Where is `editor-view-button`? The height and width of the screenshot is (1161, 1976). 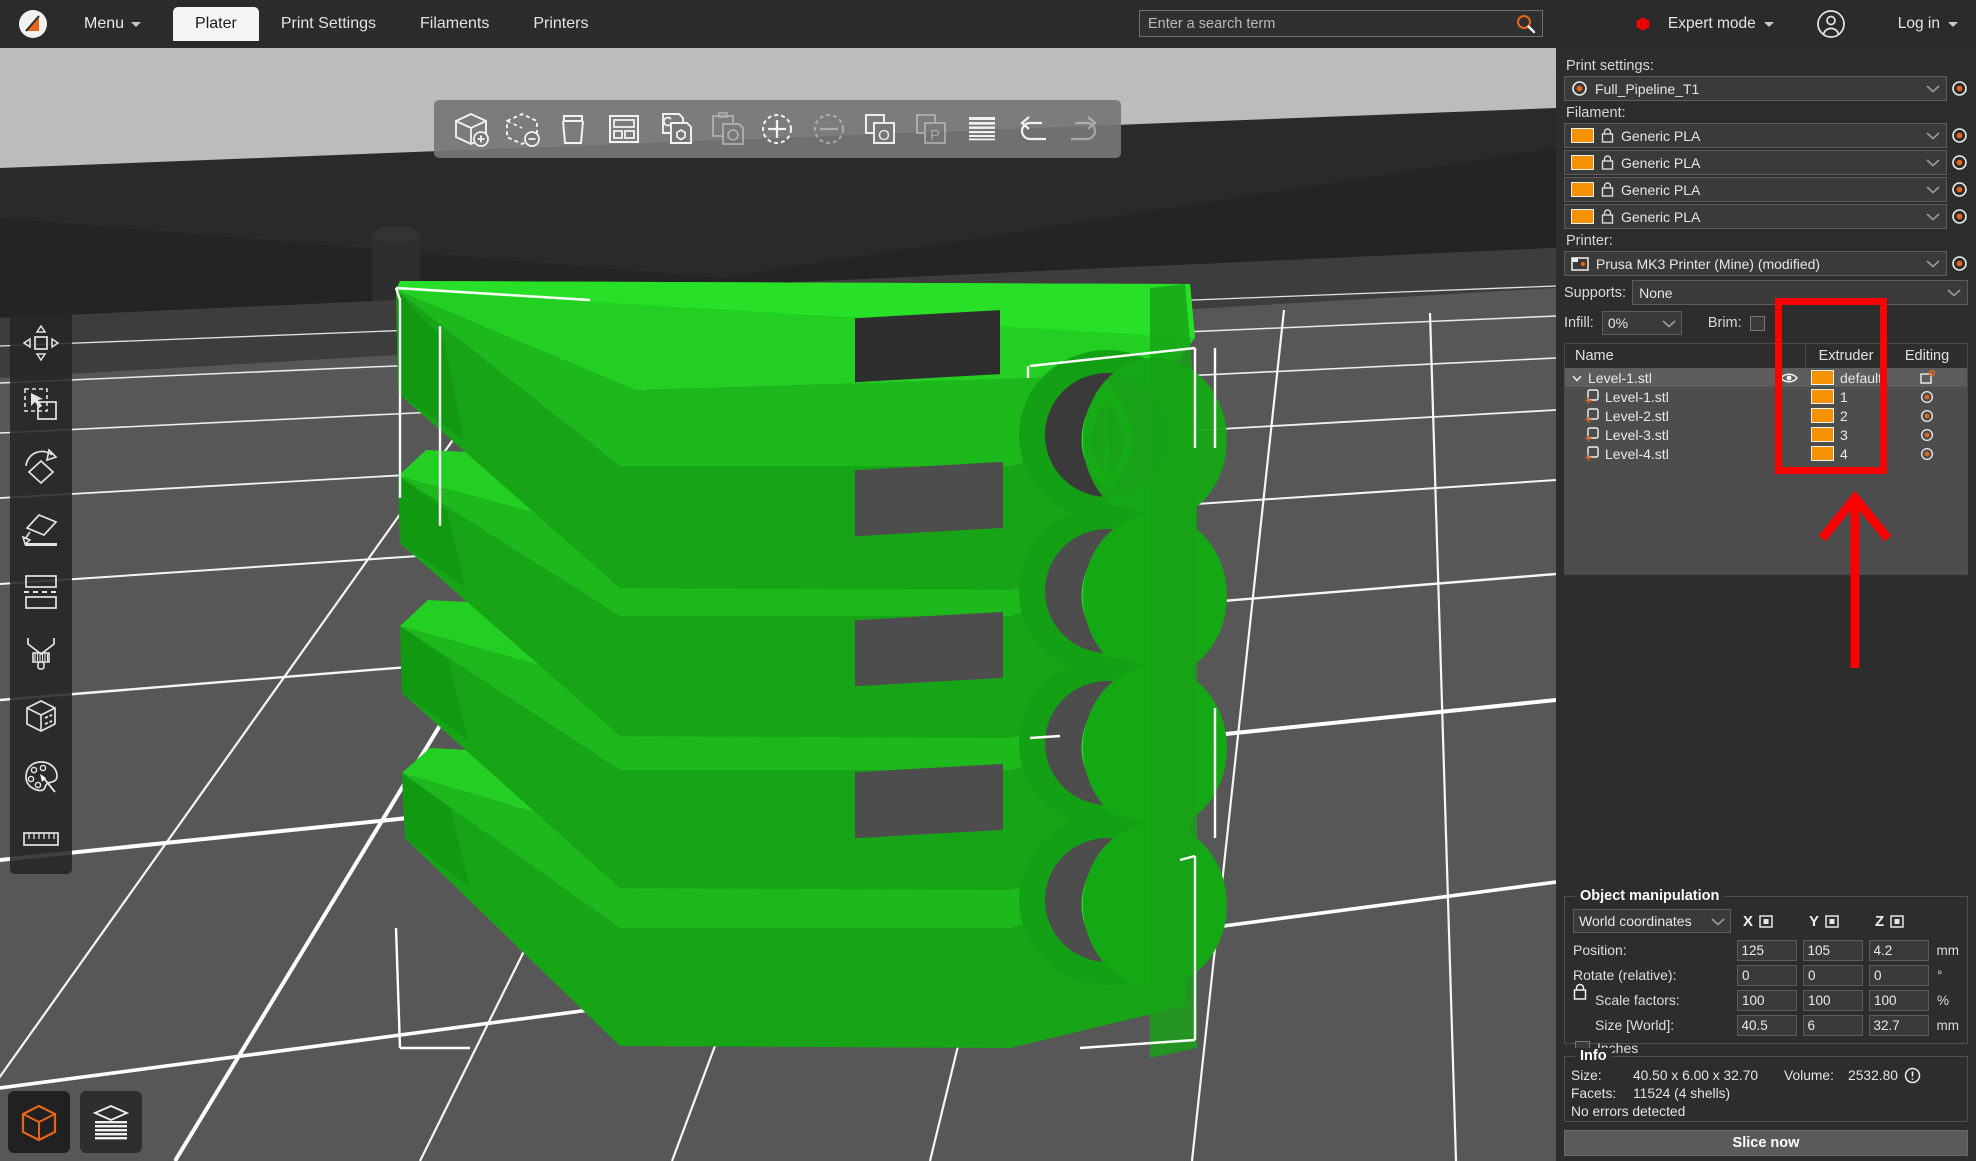
editor-view-button is located at coordinates (39, 1122).